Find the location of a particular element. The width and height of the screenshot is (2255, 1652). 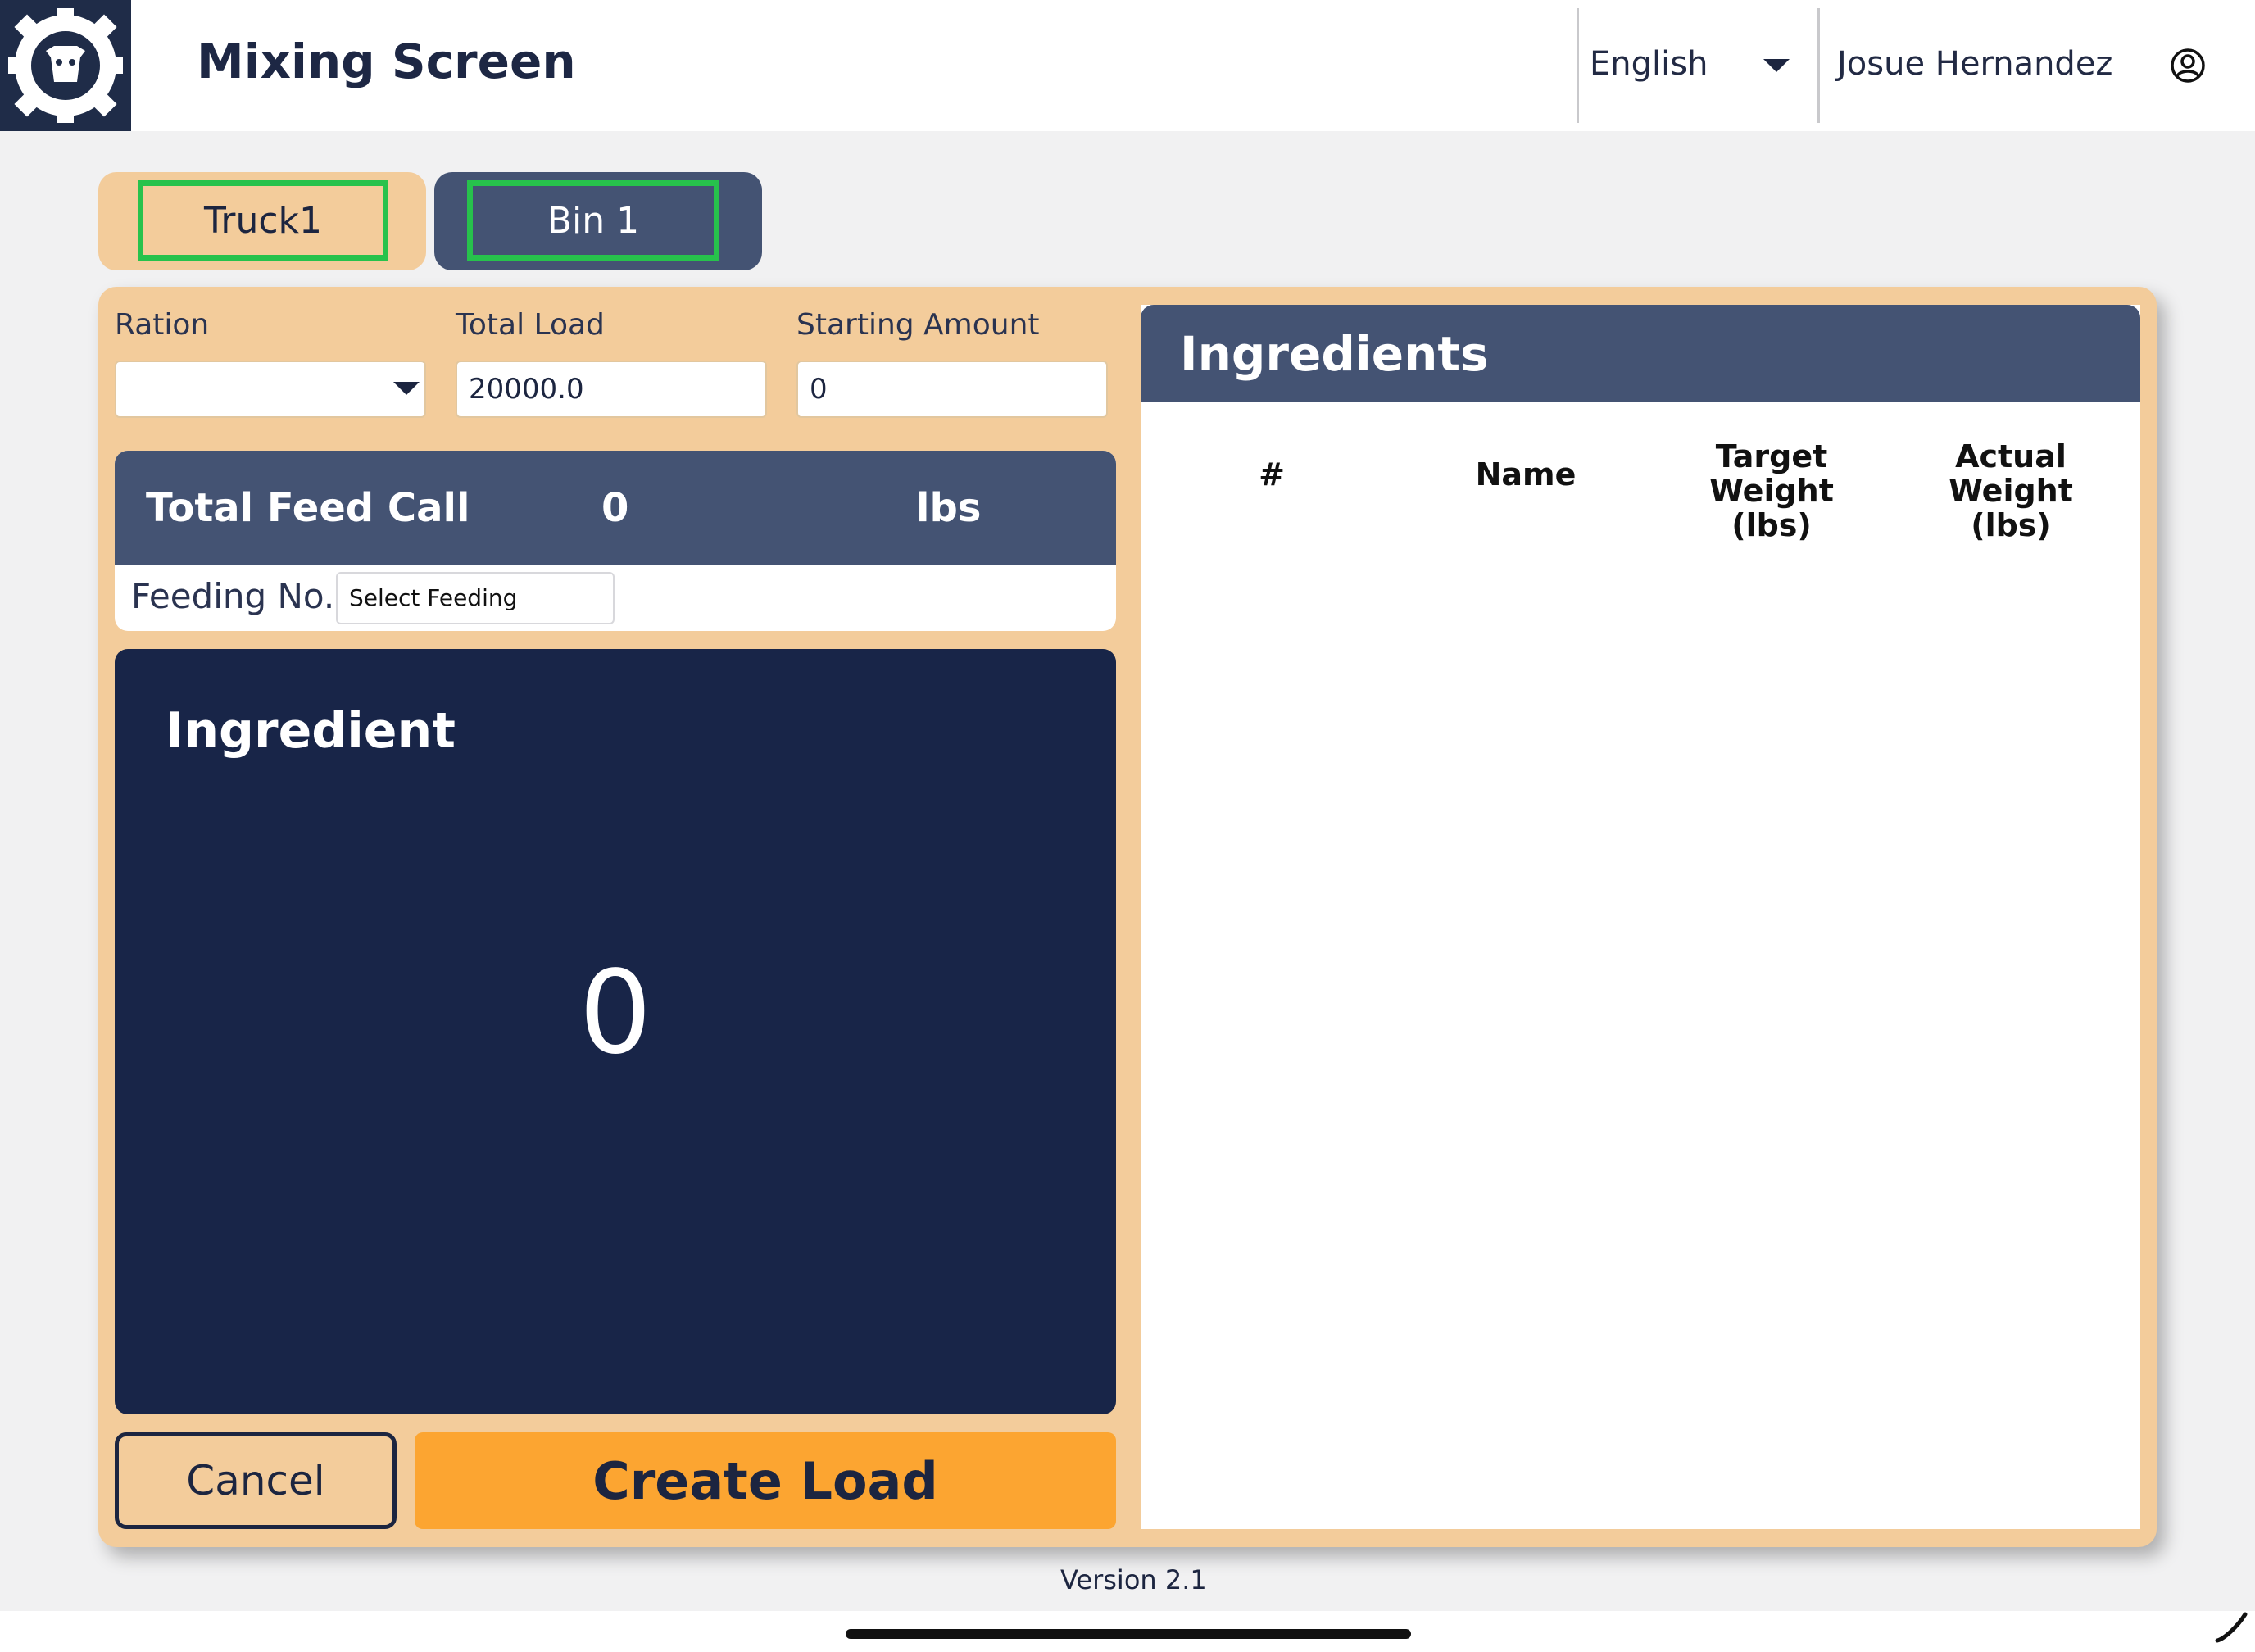

create-load-button: Create Load is located at coordinates (765, 1480).